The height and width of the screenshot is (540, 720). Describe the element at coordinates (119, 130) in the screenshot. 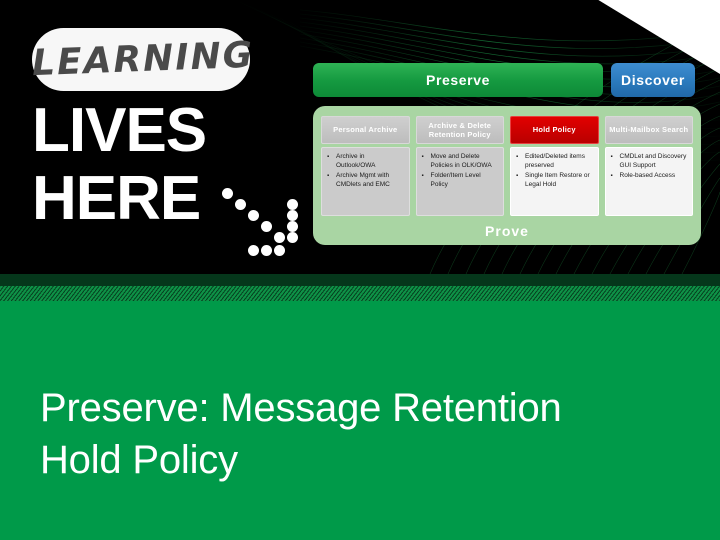

I see `logo-line-lives: LIVES` at that location.